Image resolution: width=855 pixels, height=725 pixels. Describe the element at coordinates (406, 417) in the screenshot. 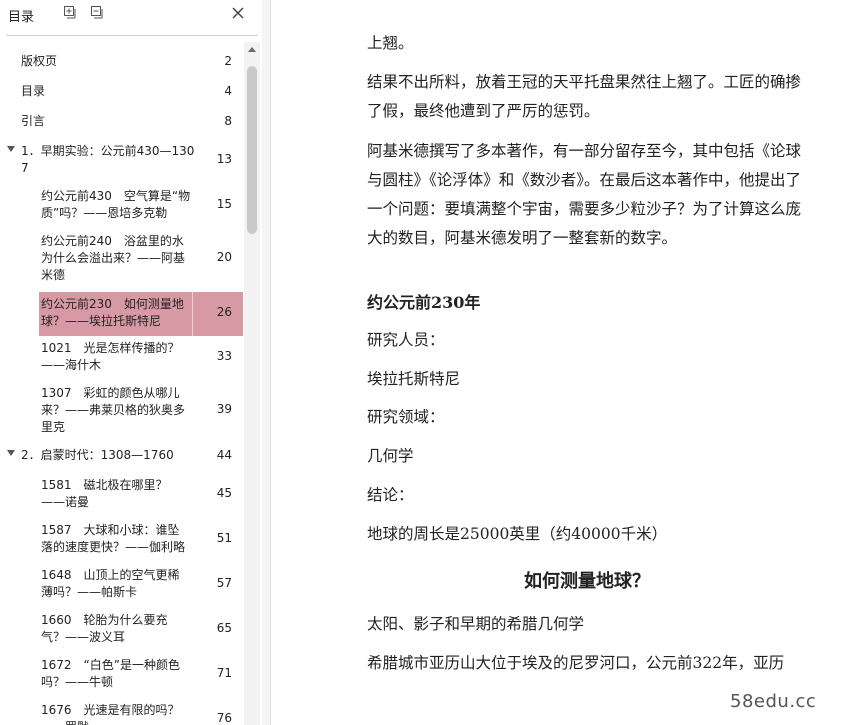

I see `field-label: 研究领域：` at that location.